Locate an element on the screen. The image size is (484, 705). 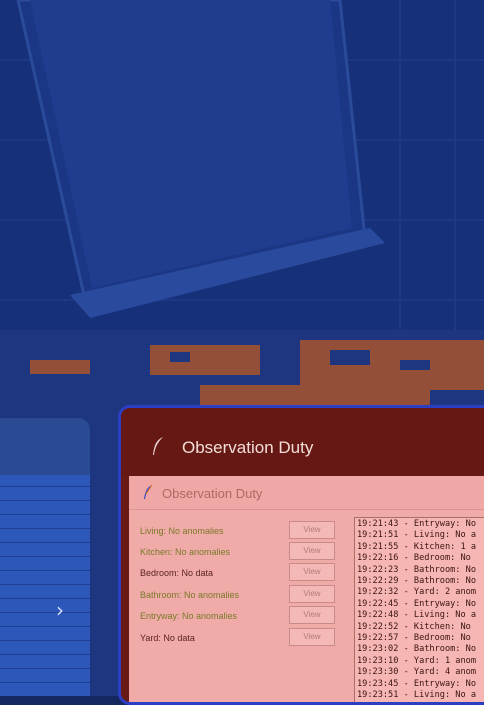
log-line: 19:22:52 - Kitchen: No is located at coordinates (414, 626).